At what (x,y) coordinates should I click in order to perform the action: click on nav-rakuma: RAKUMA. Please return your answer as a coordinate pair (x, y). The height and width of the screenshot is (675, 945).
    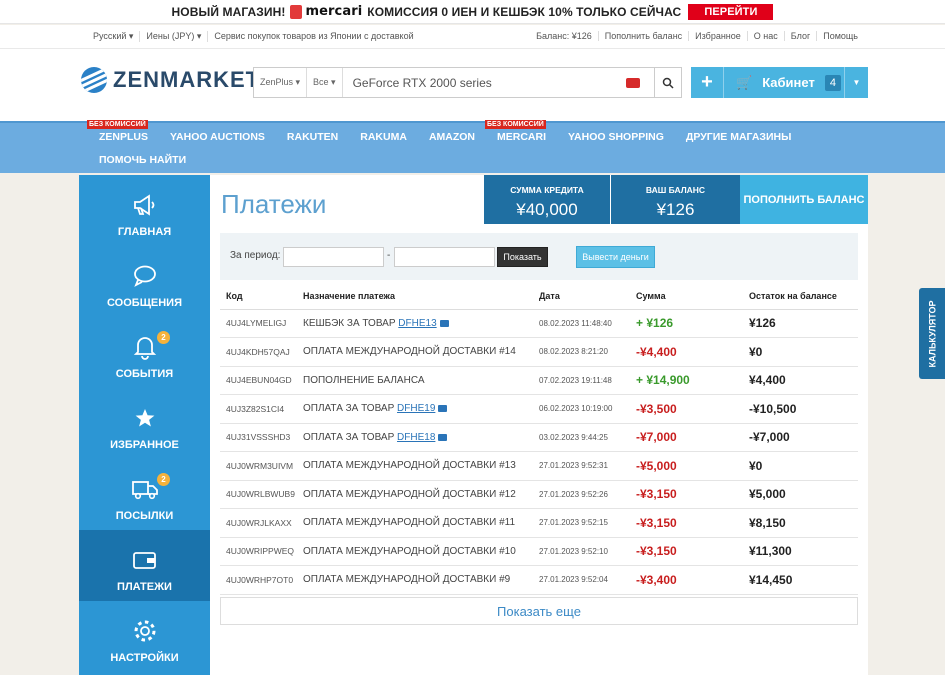
    Looking at the image, I should click on (383, 137).